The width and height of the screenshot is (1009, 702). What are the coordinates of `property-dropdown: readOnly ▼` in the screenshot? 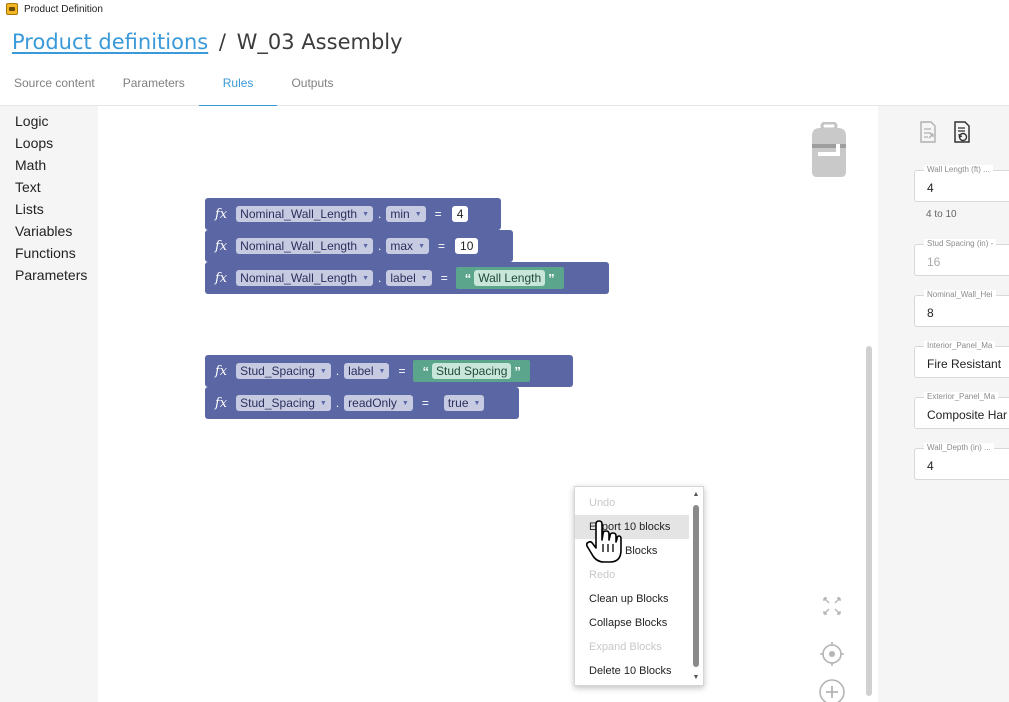 It's located at (378, 403).